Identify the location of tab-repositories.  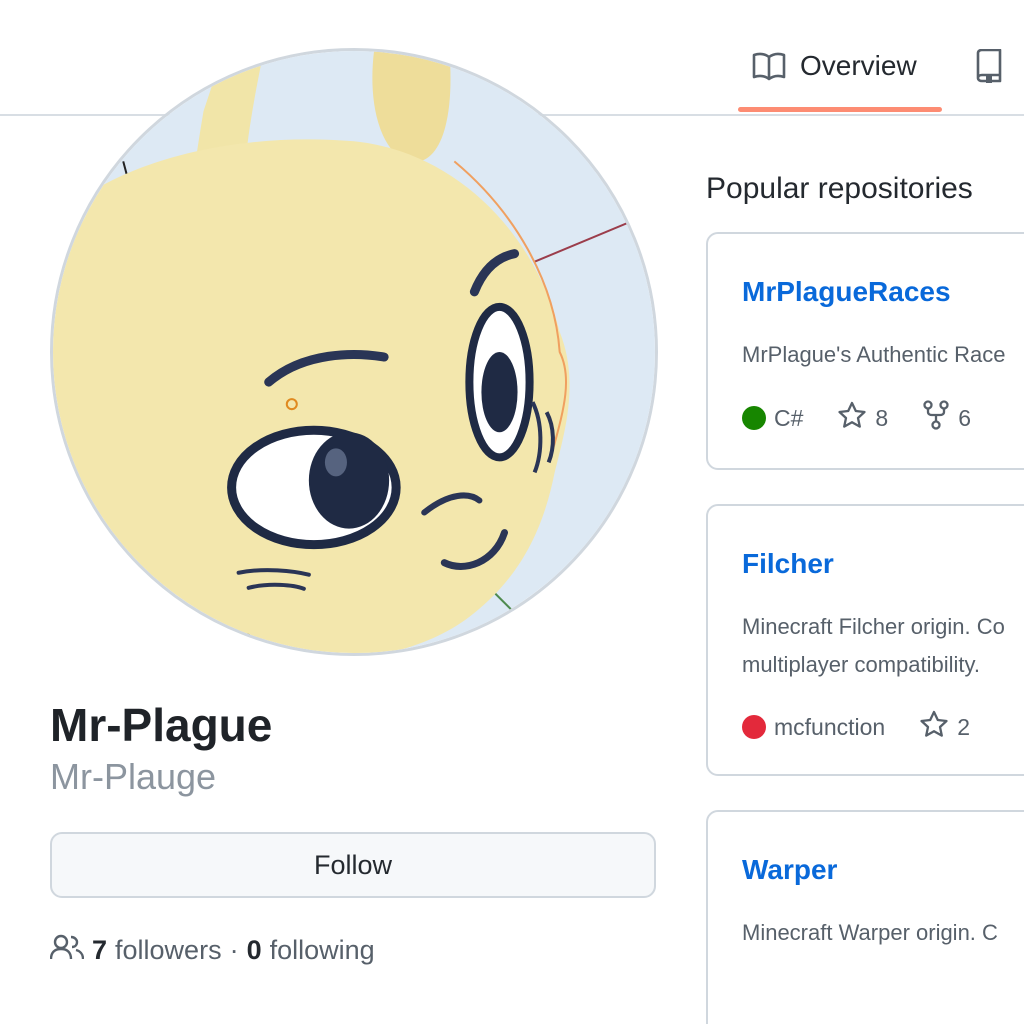
(989, 66).